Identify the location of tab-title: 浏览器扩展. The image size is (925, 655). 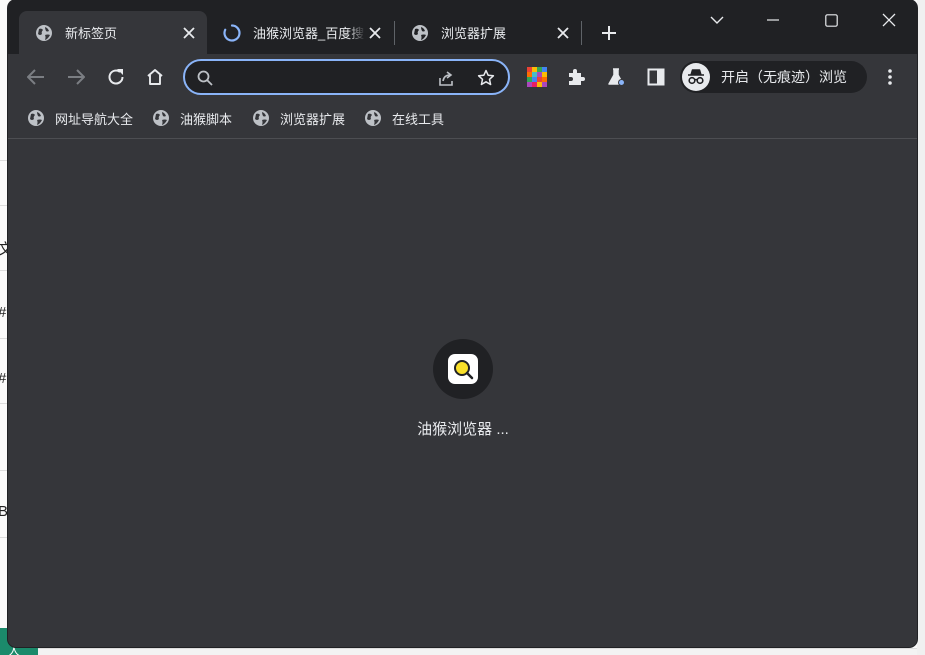
(474, 33).